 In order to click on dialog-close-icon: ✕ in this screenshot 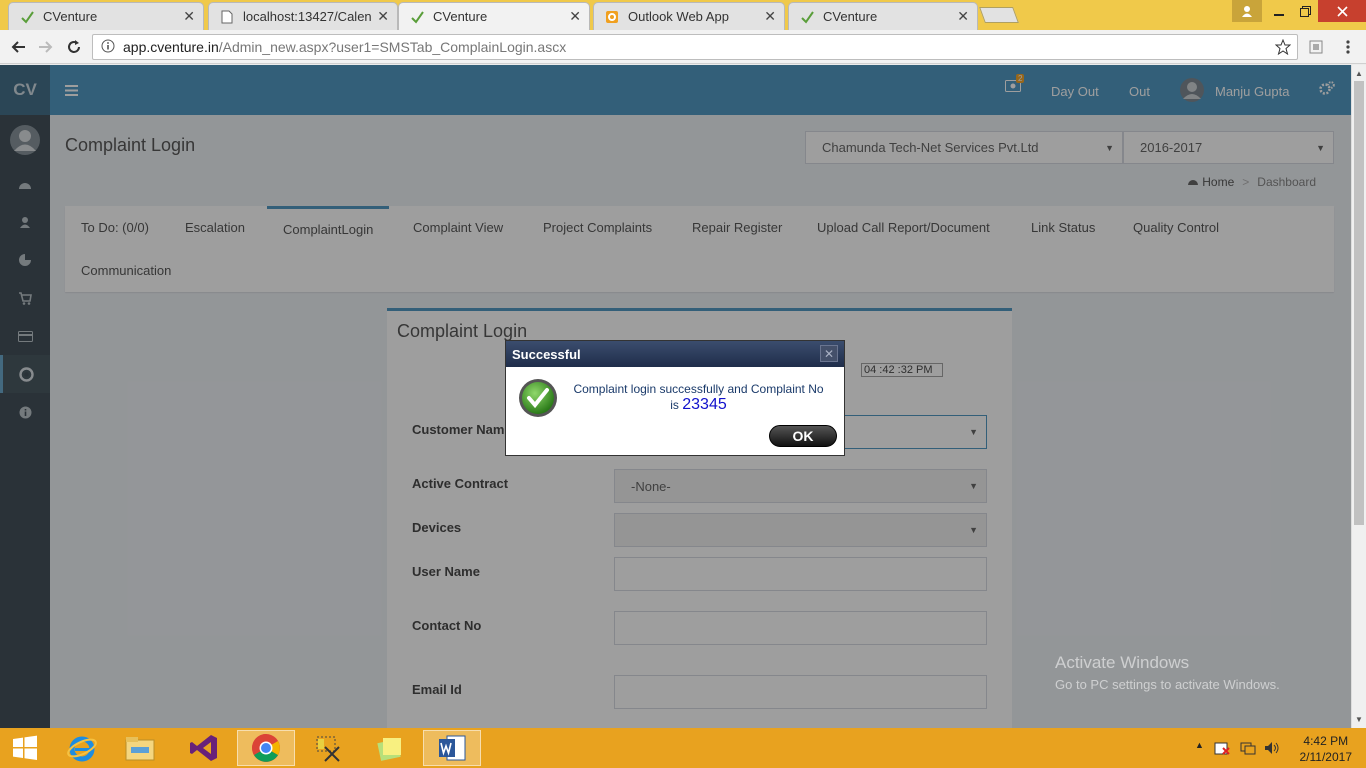, I will do `click(829, 353)`.